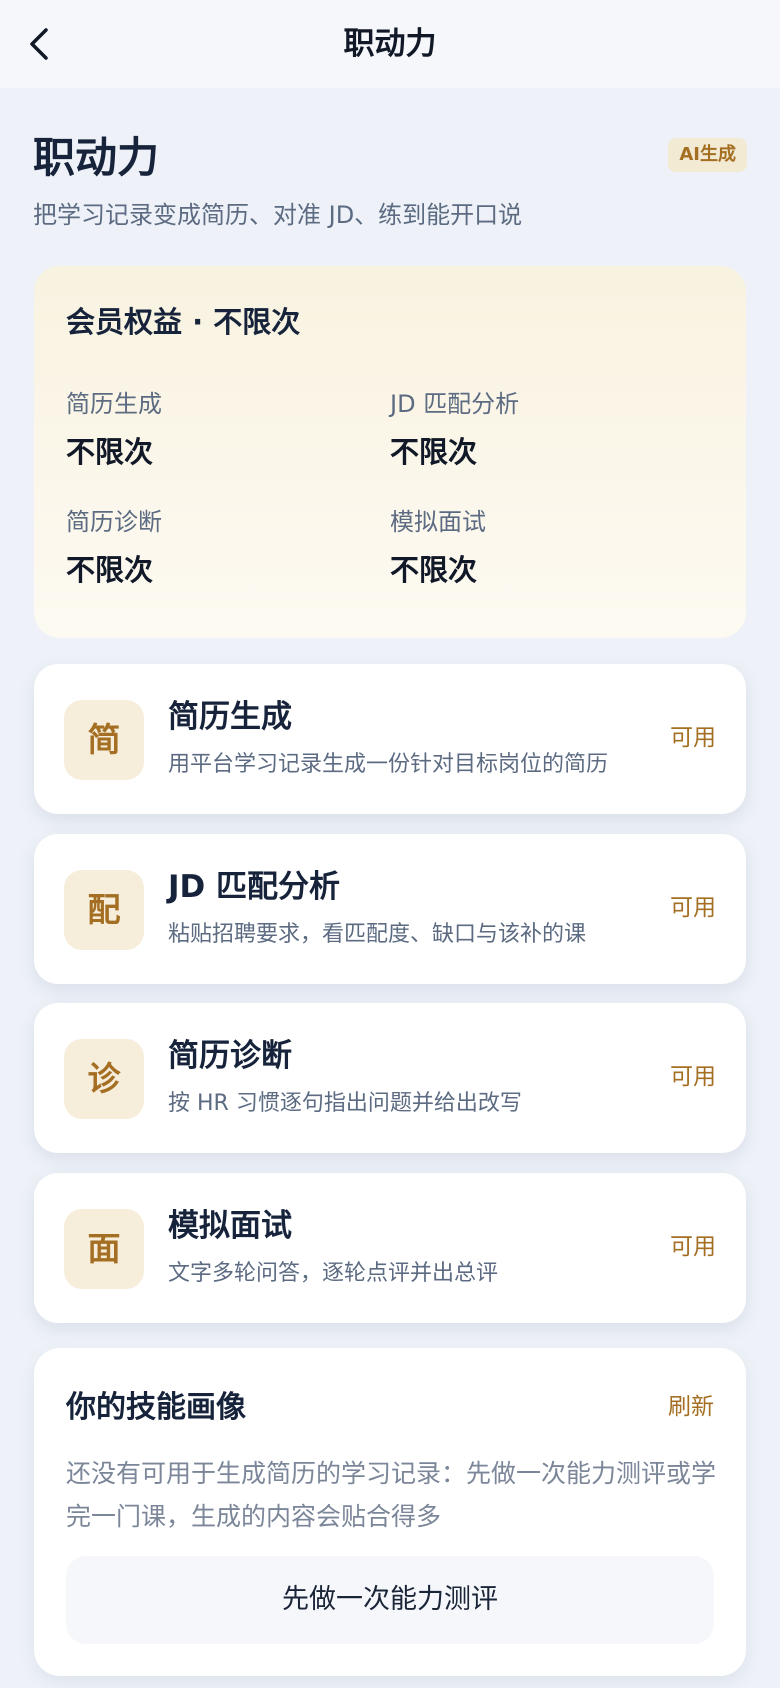  What do you see at coordinates (183, 322) in the screenshot?
I see `membership-title: 会员权益 · 不限次` at bounding box center [183, 322].